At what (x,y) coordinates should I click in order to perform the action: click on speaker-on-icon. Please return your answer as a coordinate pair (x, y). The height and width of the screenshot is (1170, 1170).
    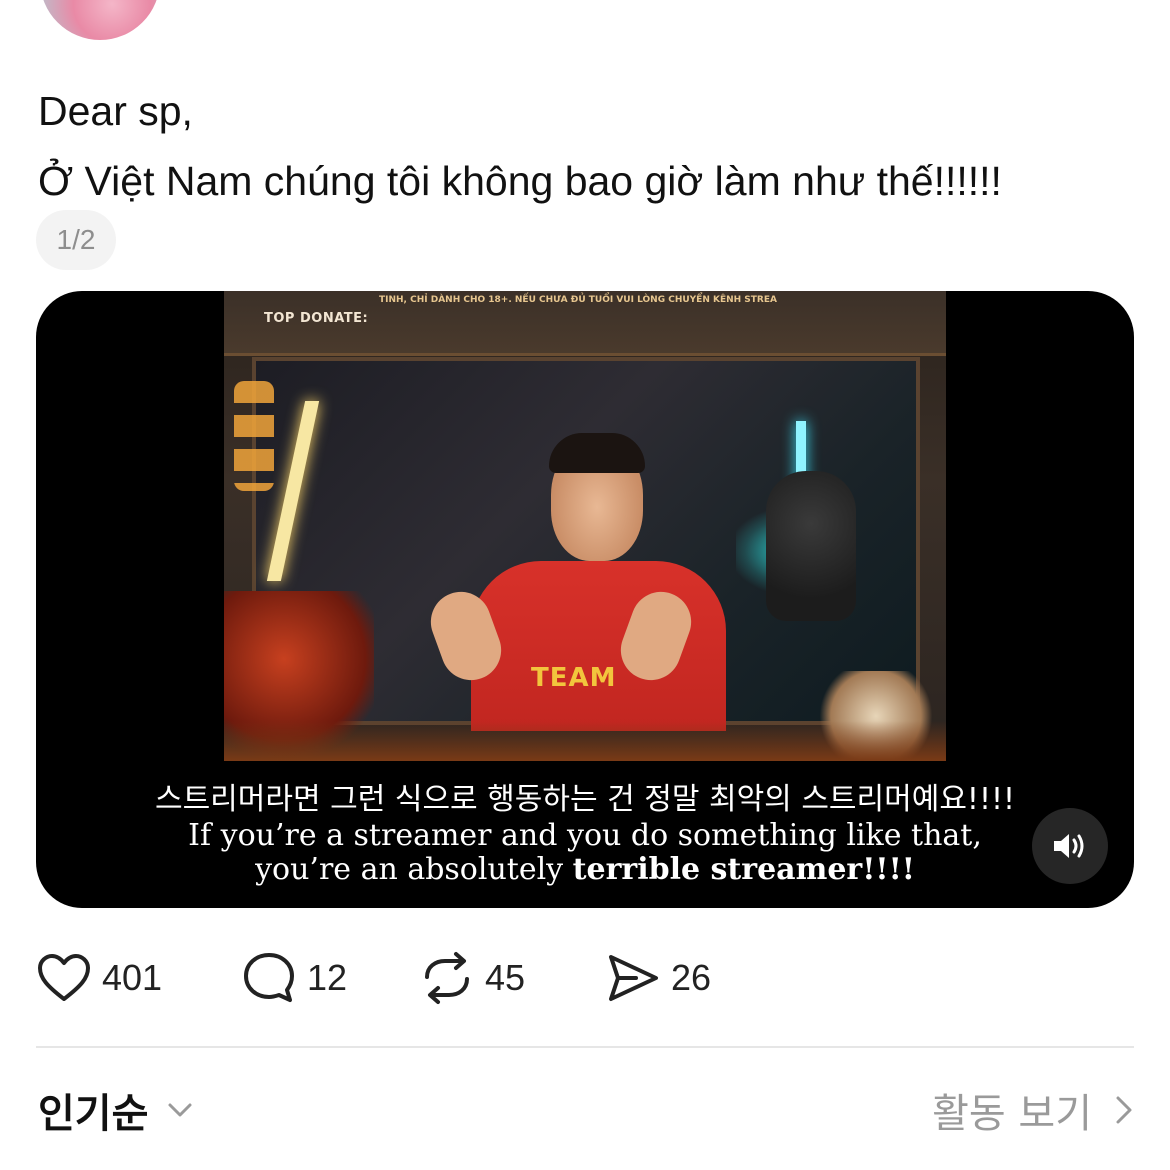
    Looking at the image, I should click on (1069, 846).